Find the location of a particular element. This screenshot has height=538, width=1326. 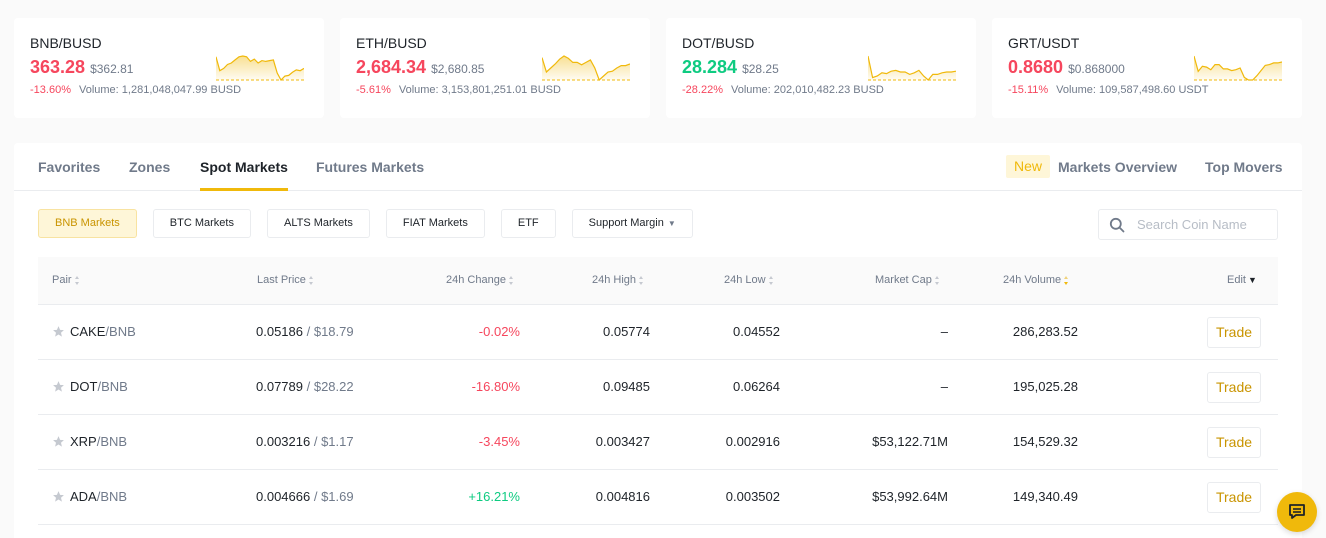

ticker-volume: Volume: 202,010,482.23 BUSD is located at coordinates (807, 90).